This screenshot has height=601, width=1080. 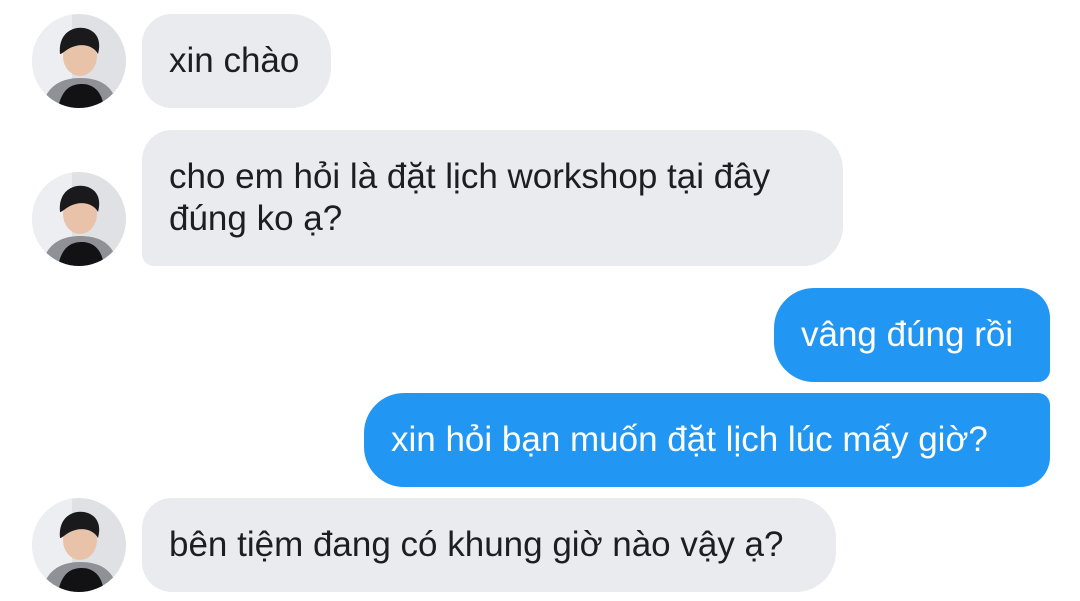 What do you see at coordinates (689, 439) in the screenshot?
I see `message-text: xin hỏi bạn muốn đặt lịch lúc mấy giờ?` at bounding box center [689, 439].